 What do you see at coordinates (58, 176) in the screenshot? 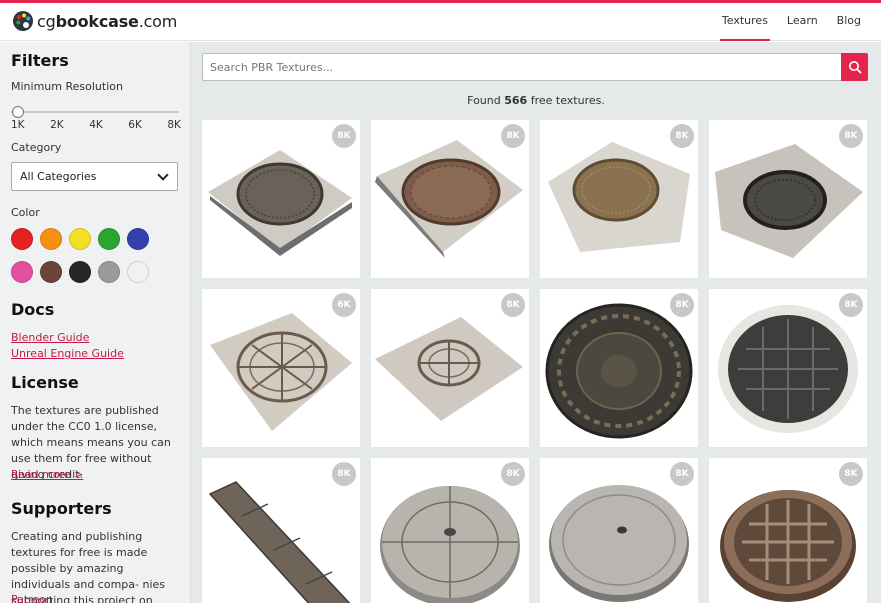
I see `category-select-value: All Categories` at bounding box center [58, 176].